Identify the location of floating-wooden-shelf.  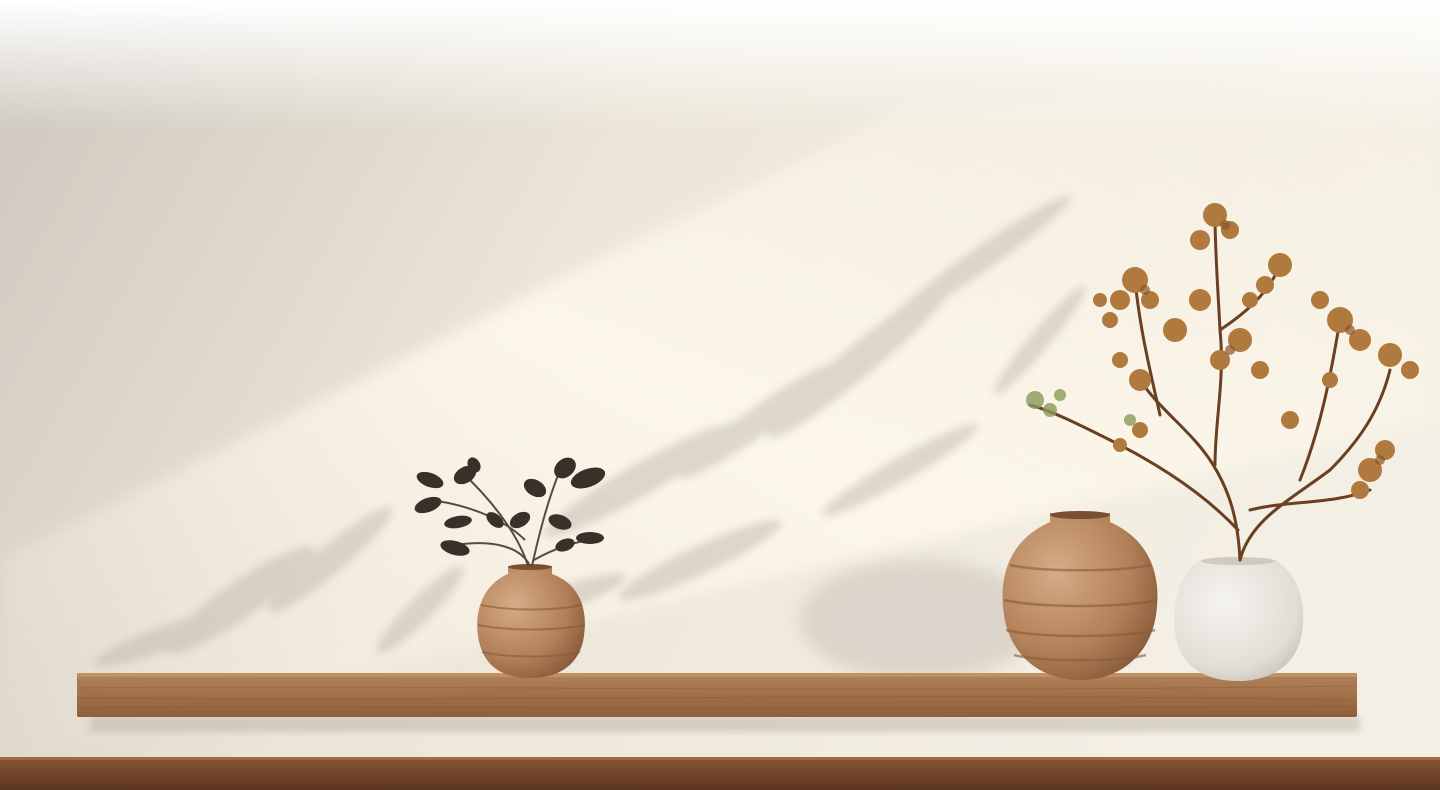
(717, 695).